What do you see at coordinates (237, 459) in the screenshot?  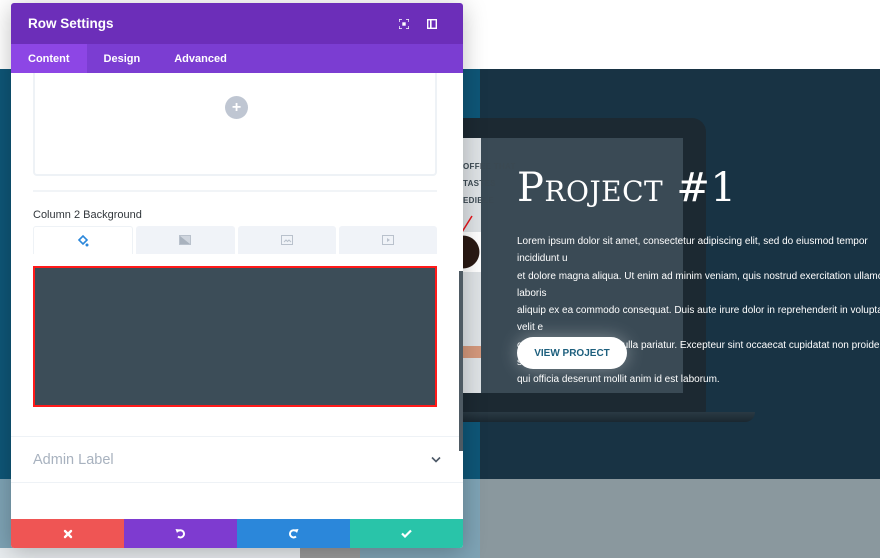 I see `admin-label-toggle: Admin Label` at bounding box center [237, 459].